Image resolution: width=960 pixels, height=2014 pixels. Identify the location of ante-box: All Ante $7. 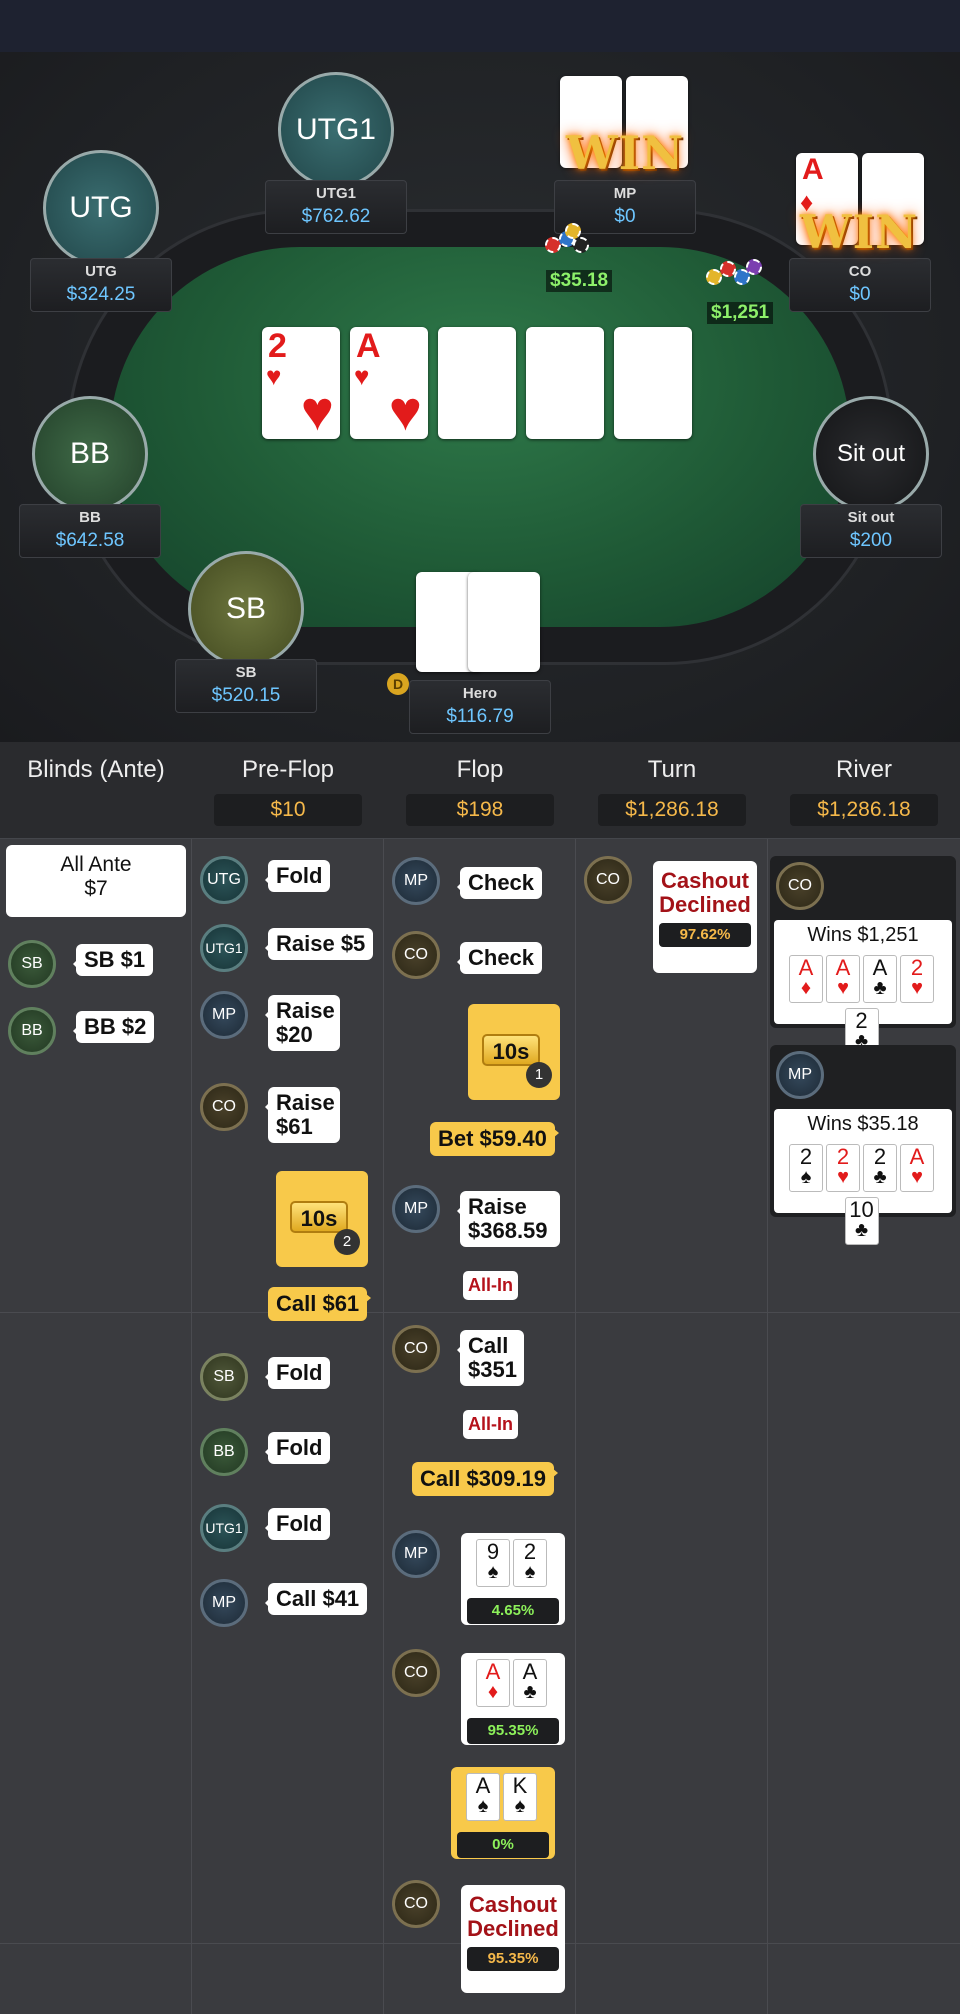
(96, 881).